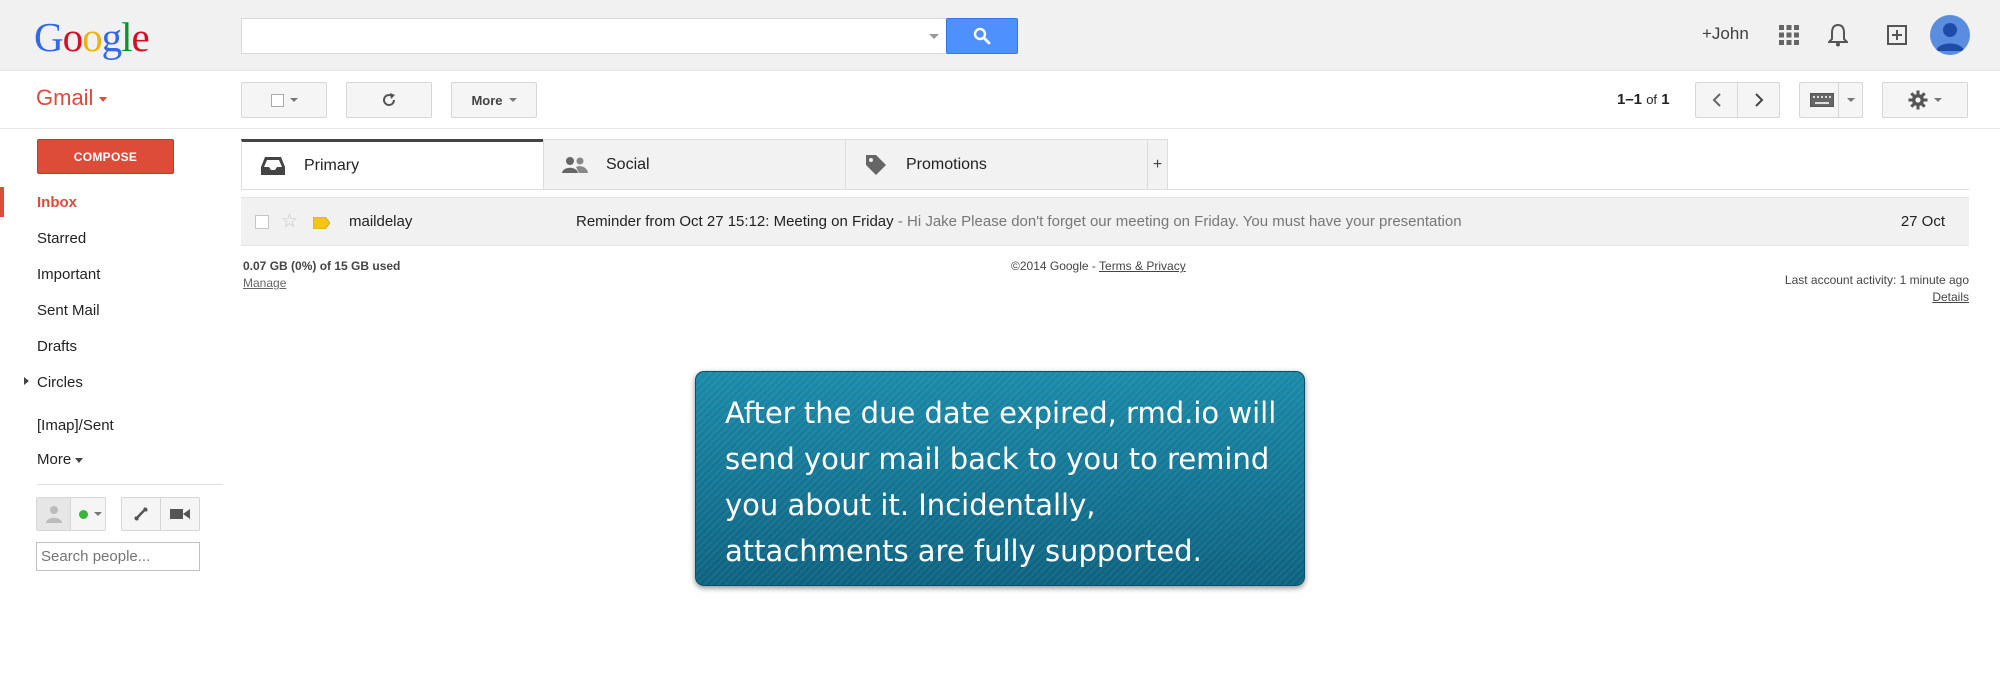  I want to click on logo-letter: l, so click(126, 37).